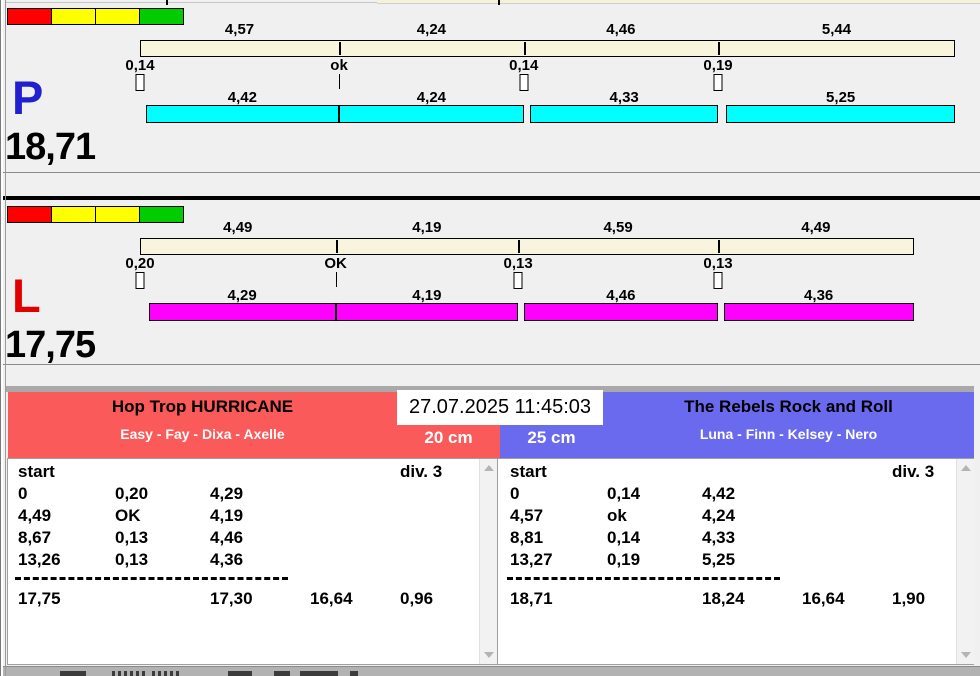 The image size is (980, 676). Describe the element at coordinates (151, 578) in the screenshot. I see `table-separator-dashes` at that location.